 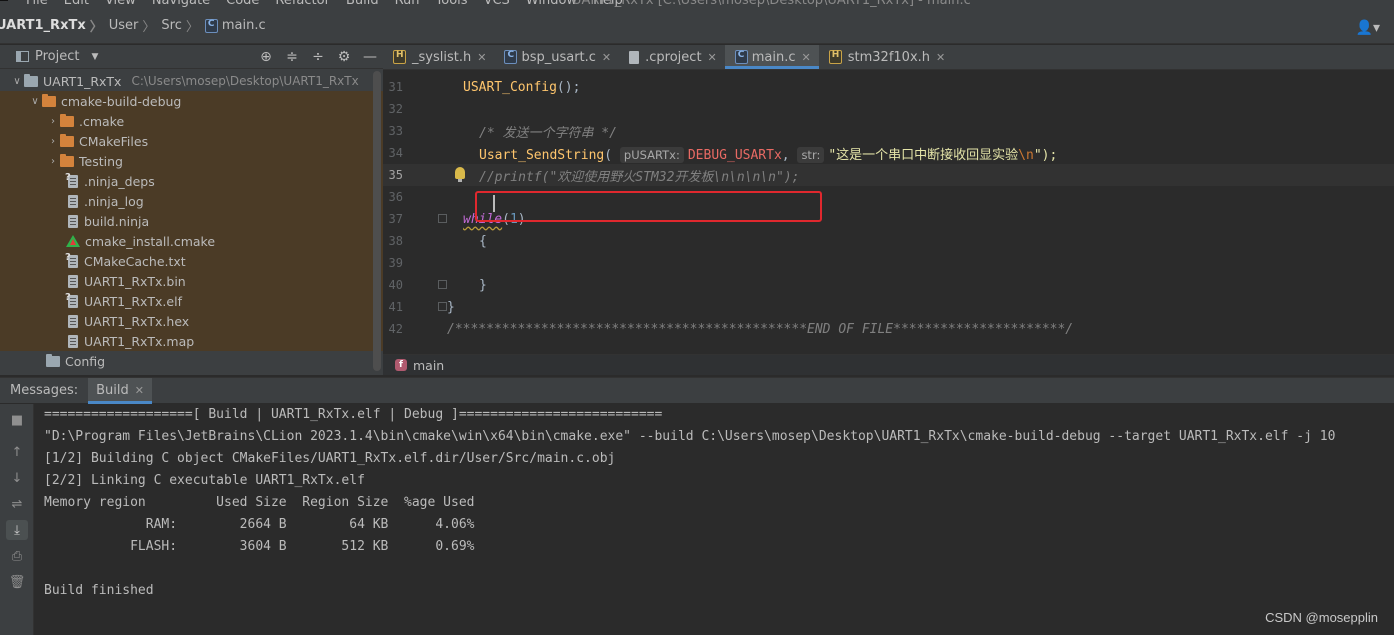 I want to click on tree-item-cmake-build-debug: ∨ cmake-build-debug, so click(x=191, y=101).